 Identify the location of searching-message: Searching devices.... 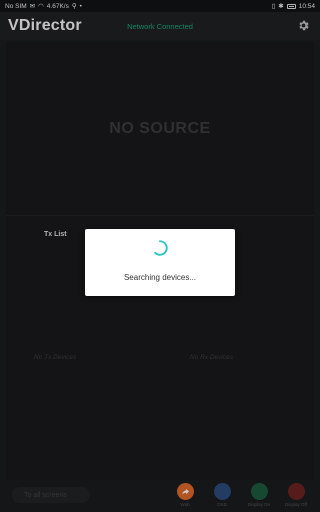
(160, 277).